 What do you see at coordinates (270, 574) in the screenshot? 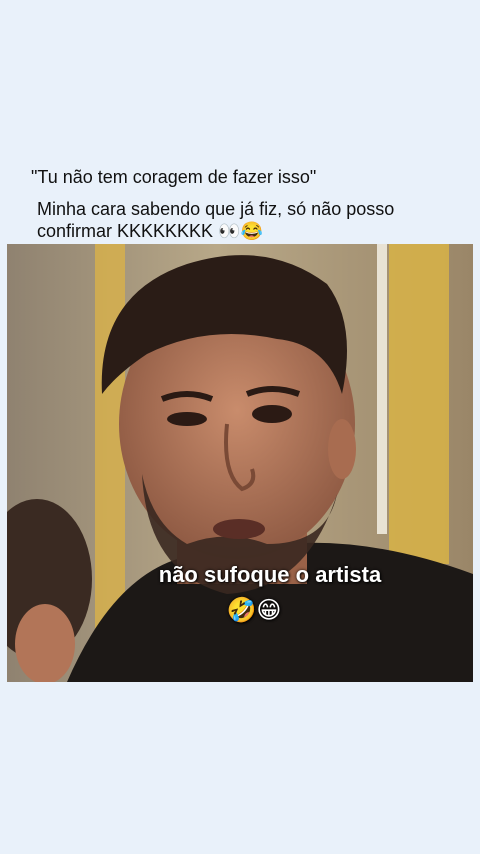
I see `video-overlay-text: não sufoque o artista` at bounding box center [270, 574].